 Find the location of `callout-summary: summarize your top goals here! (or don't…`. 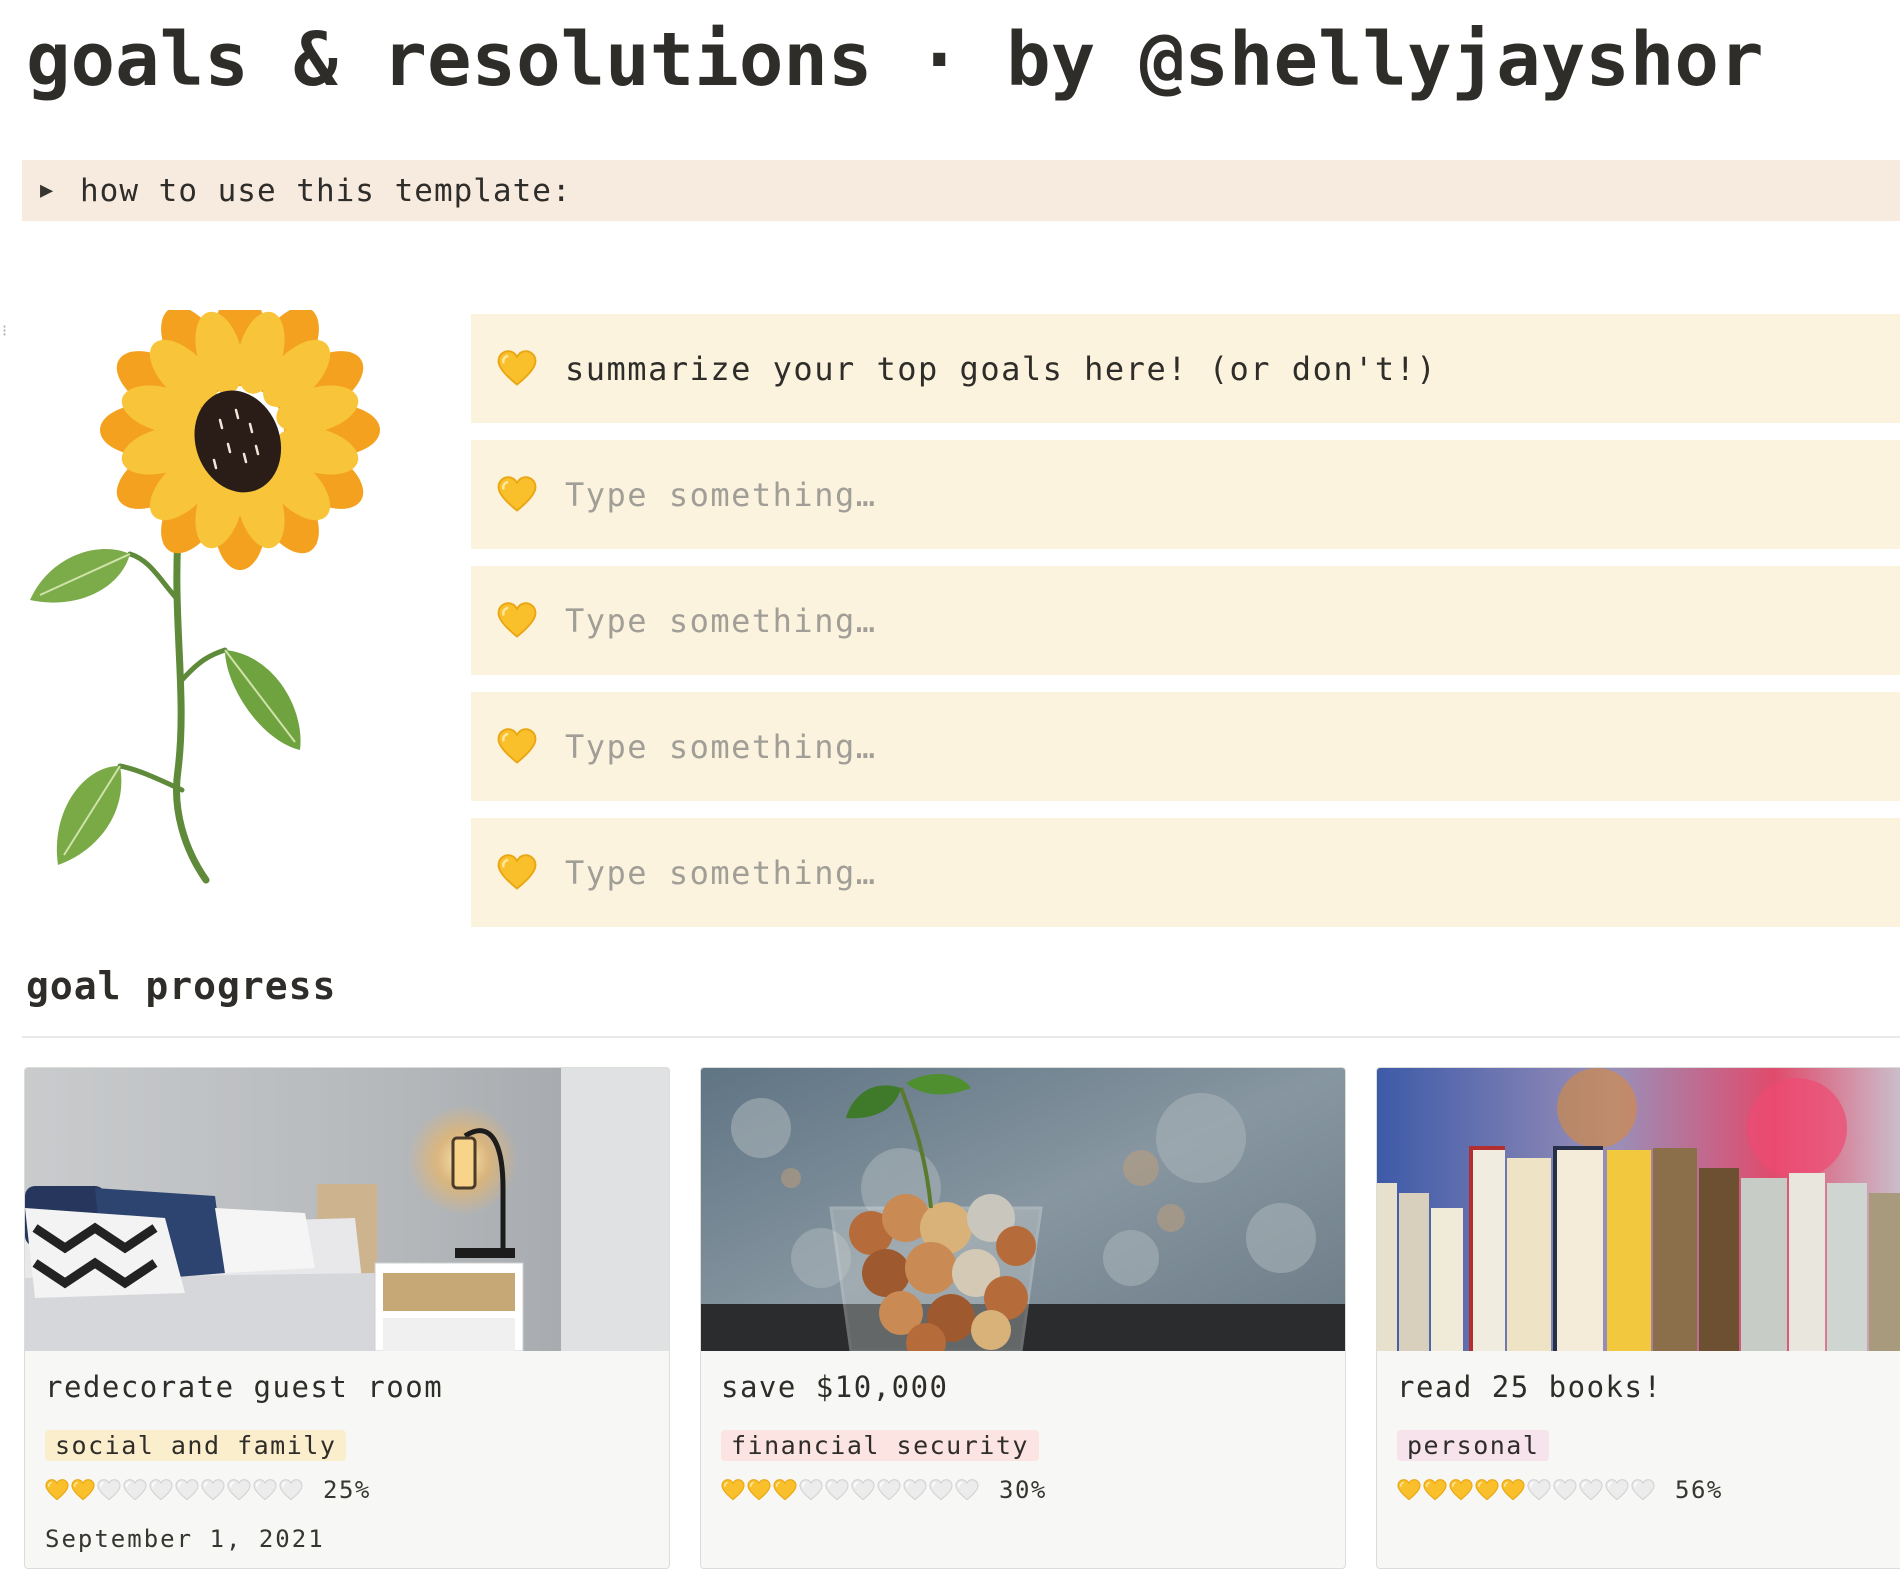

callout-summary: summarize your top goals here! (or don't… is located at coordinates (1185, 368).